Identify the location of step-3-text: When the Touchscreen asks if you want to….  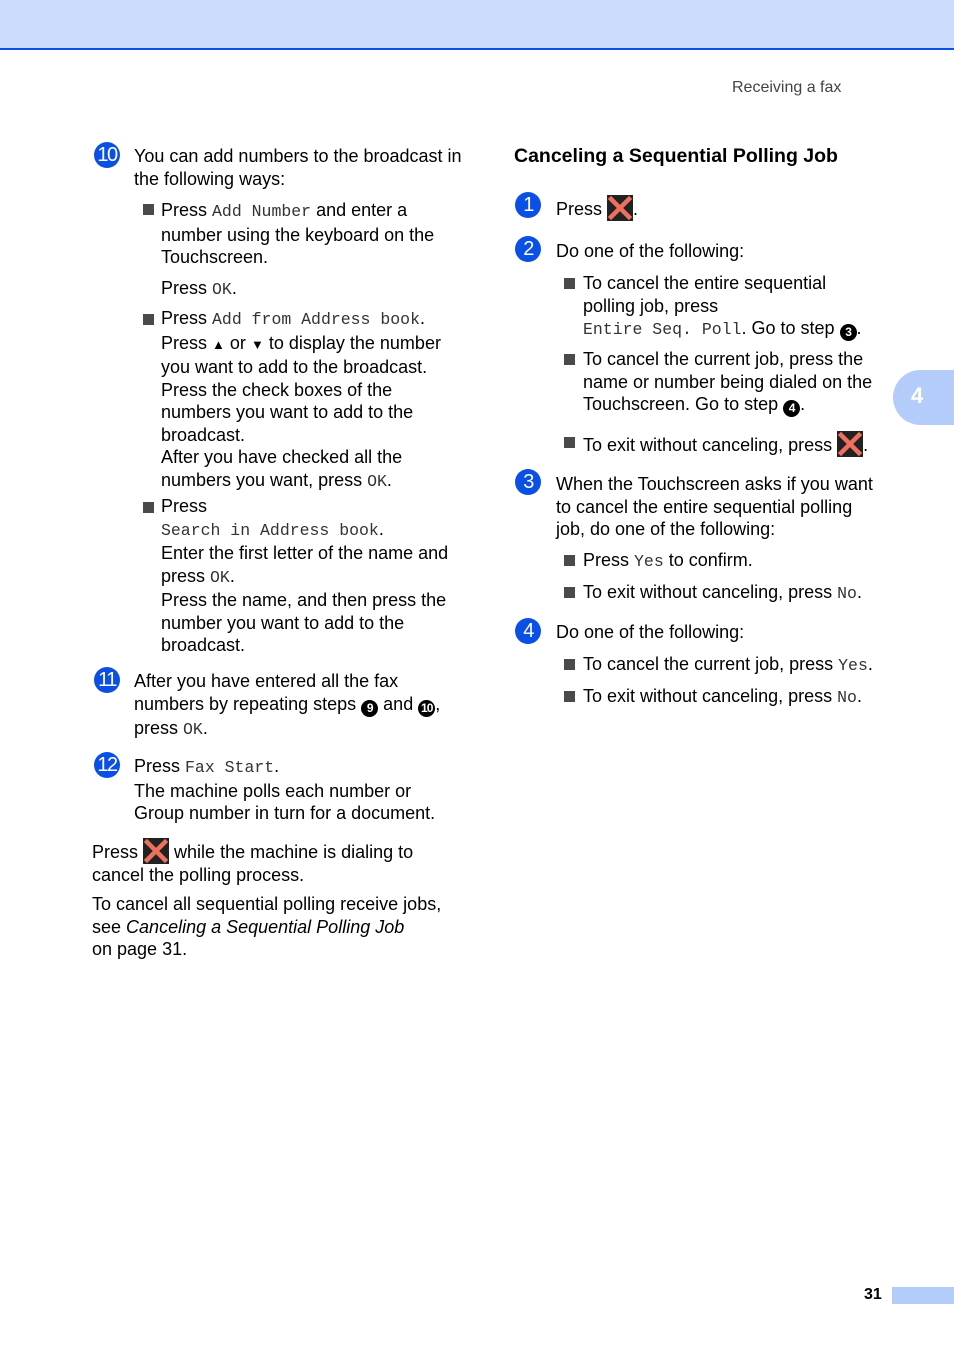
(714, 506).